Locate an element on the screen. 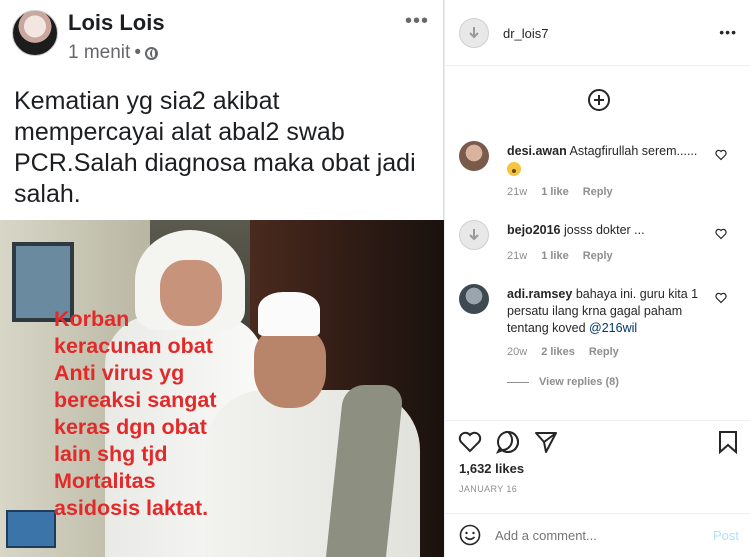 The width and height of the screenshot is (750, 557). add-comment-input is located at coordinates (595, 535).